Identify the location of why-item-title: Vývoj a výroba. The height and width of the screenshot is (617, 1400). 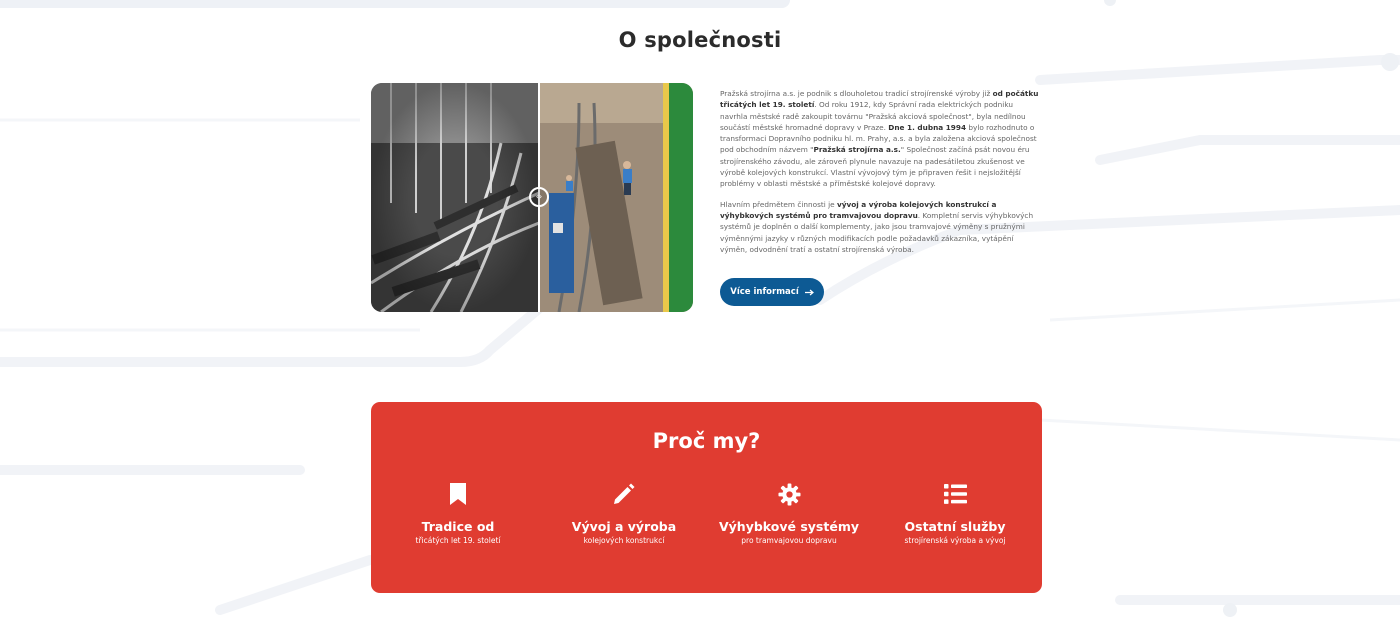
(624, 526).